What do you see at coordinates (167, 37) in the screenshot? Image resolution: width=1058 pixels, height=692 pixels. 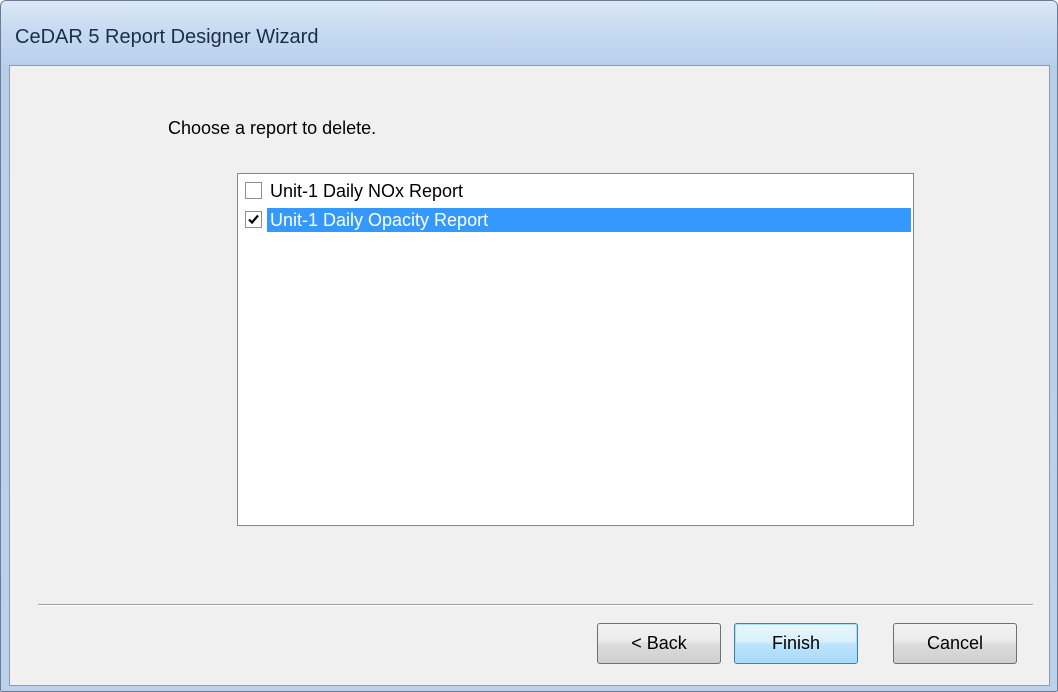 I see `window-title: CeDAR 5 Report Designer Wizard` at bounding box center [167, 37].